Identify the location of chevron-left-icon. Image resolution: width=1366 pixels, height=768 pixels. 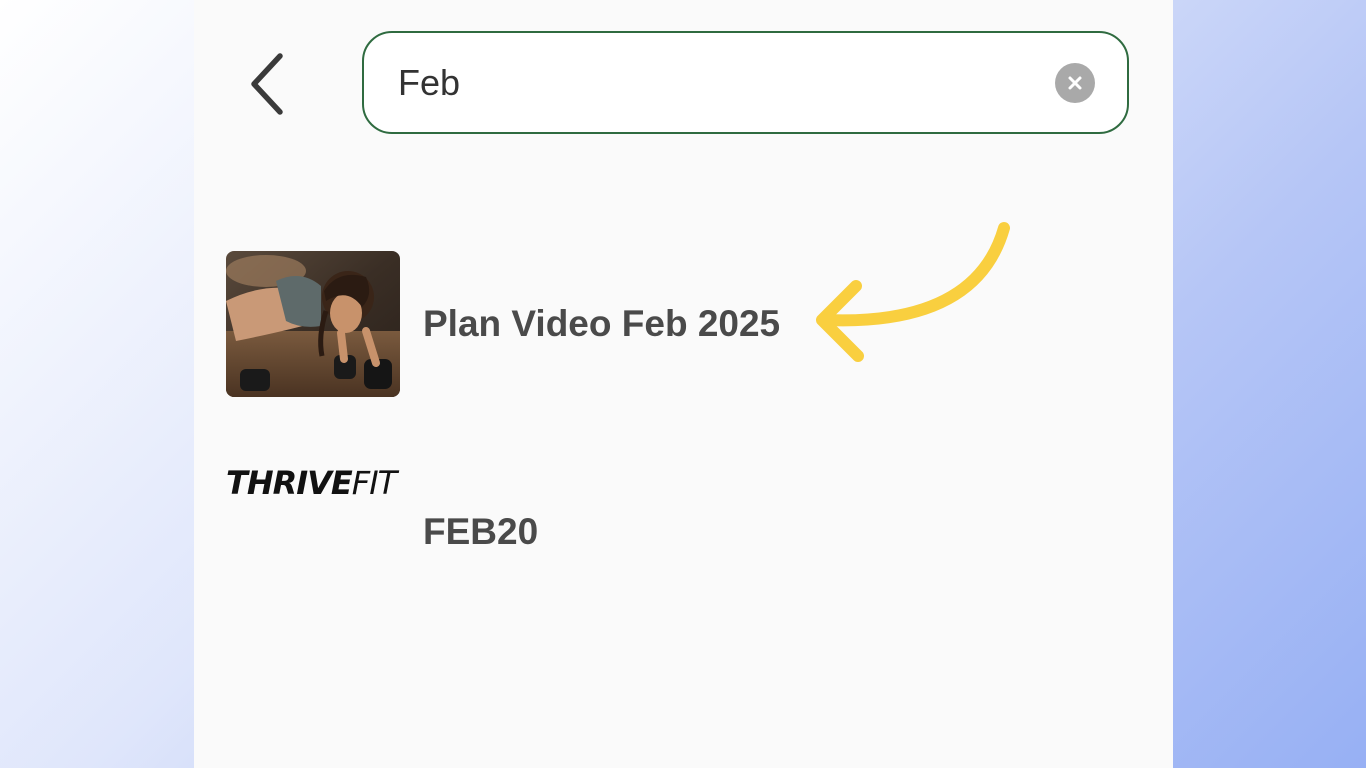
(267, 84).